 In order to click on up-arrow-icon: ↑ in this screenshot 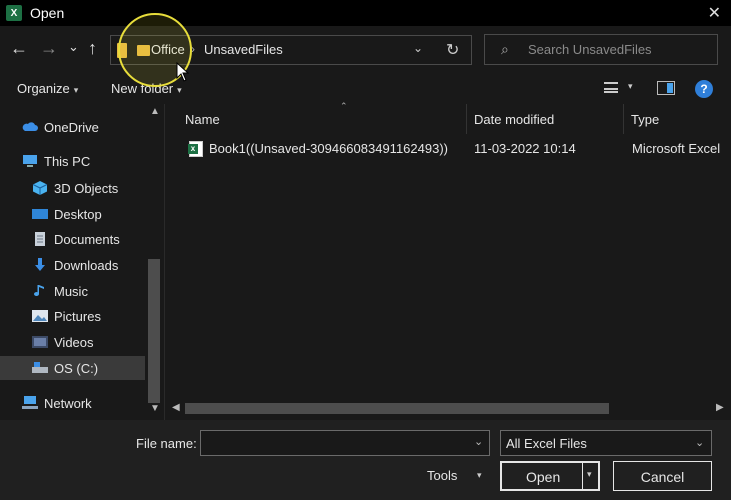, I will do `click(92, 48)`.